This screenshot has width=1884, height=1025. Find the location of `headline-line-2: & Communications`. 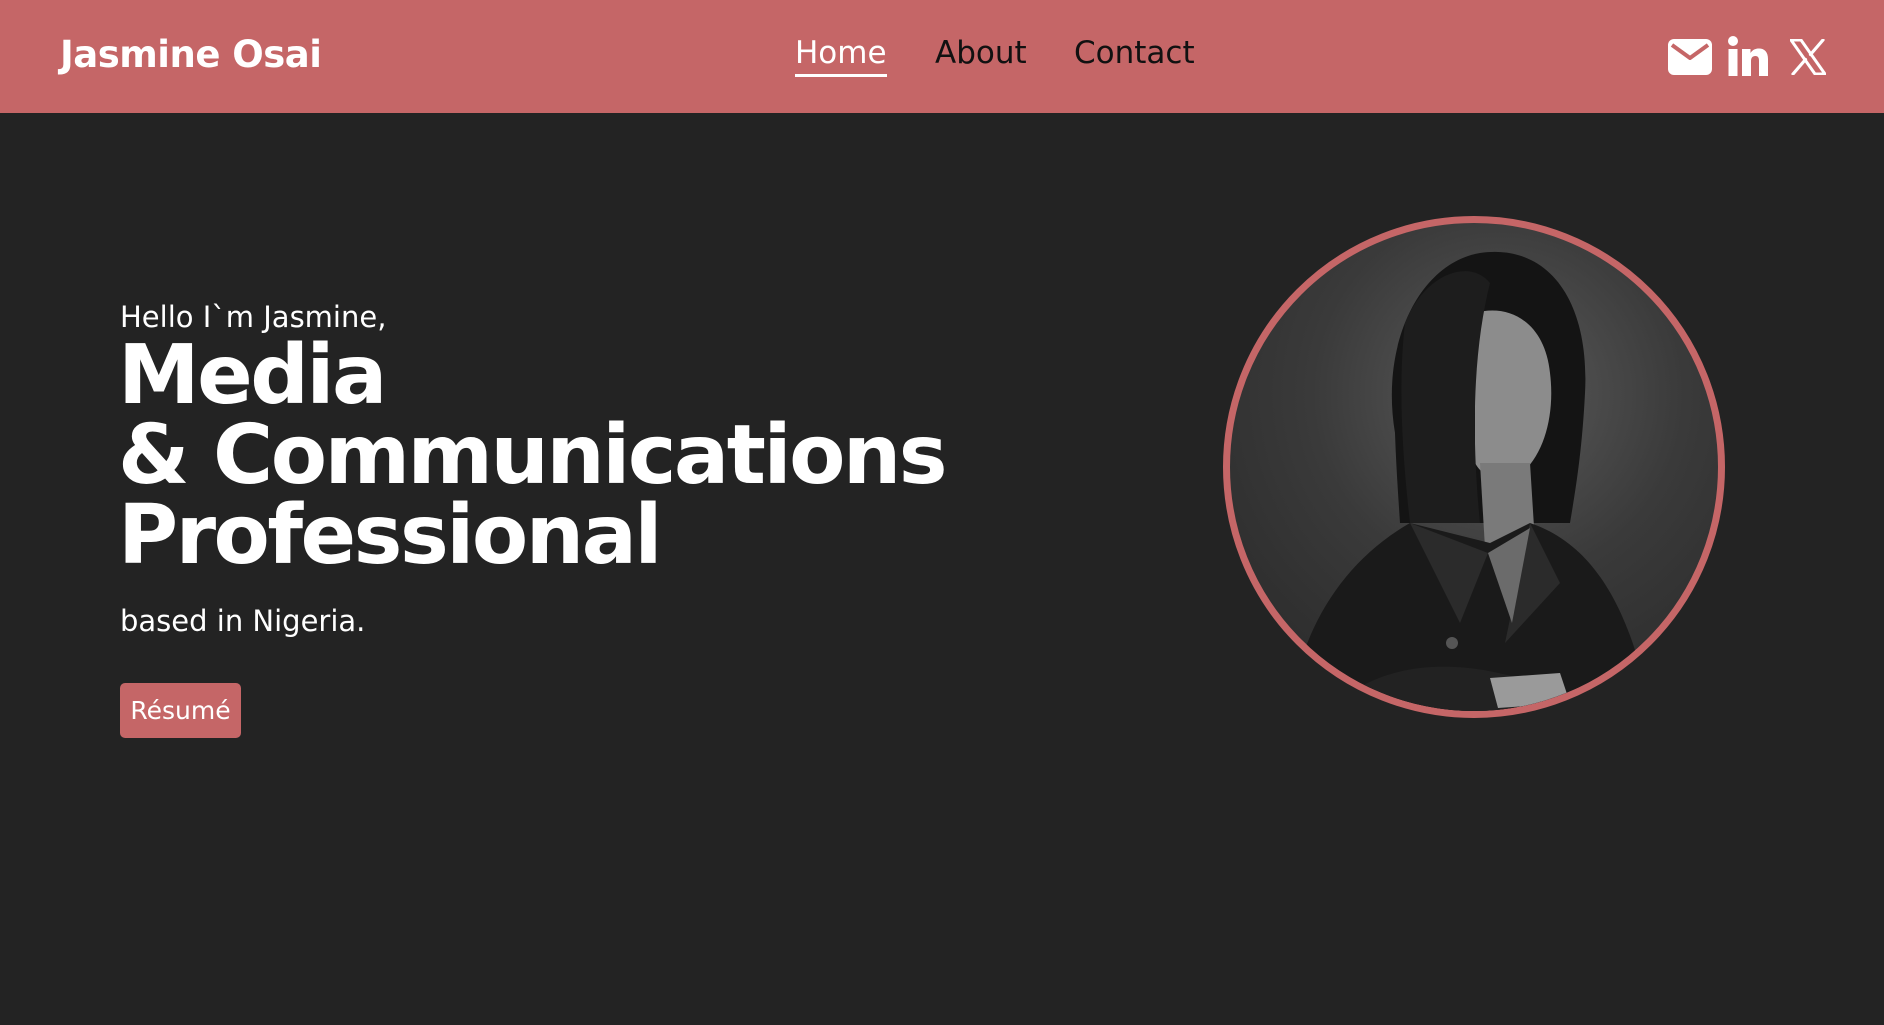

headline-line-2: & Communications is located at coordinates (533, 455).